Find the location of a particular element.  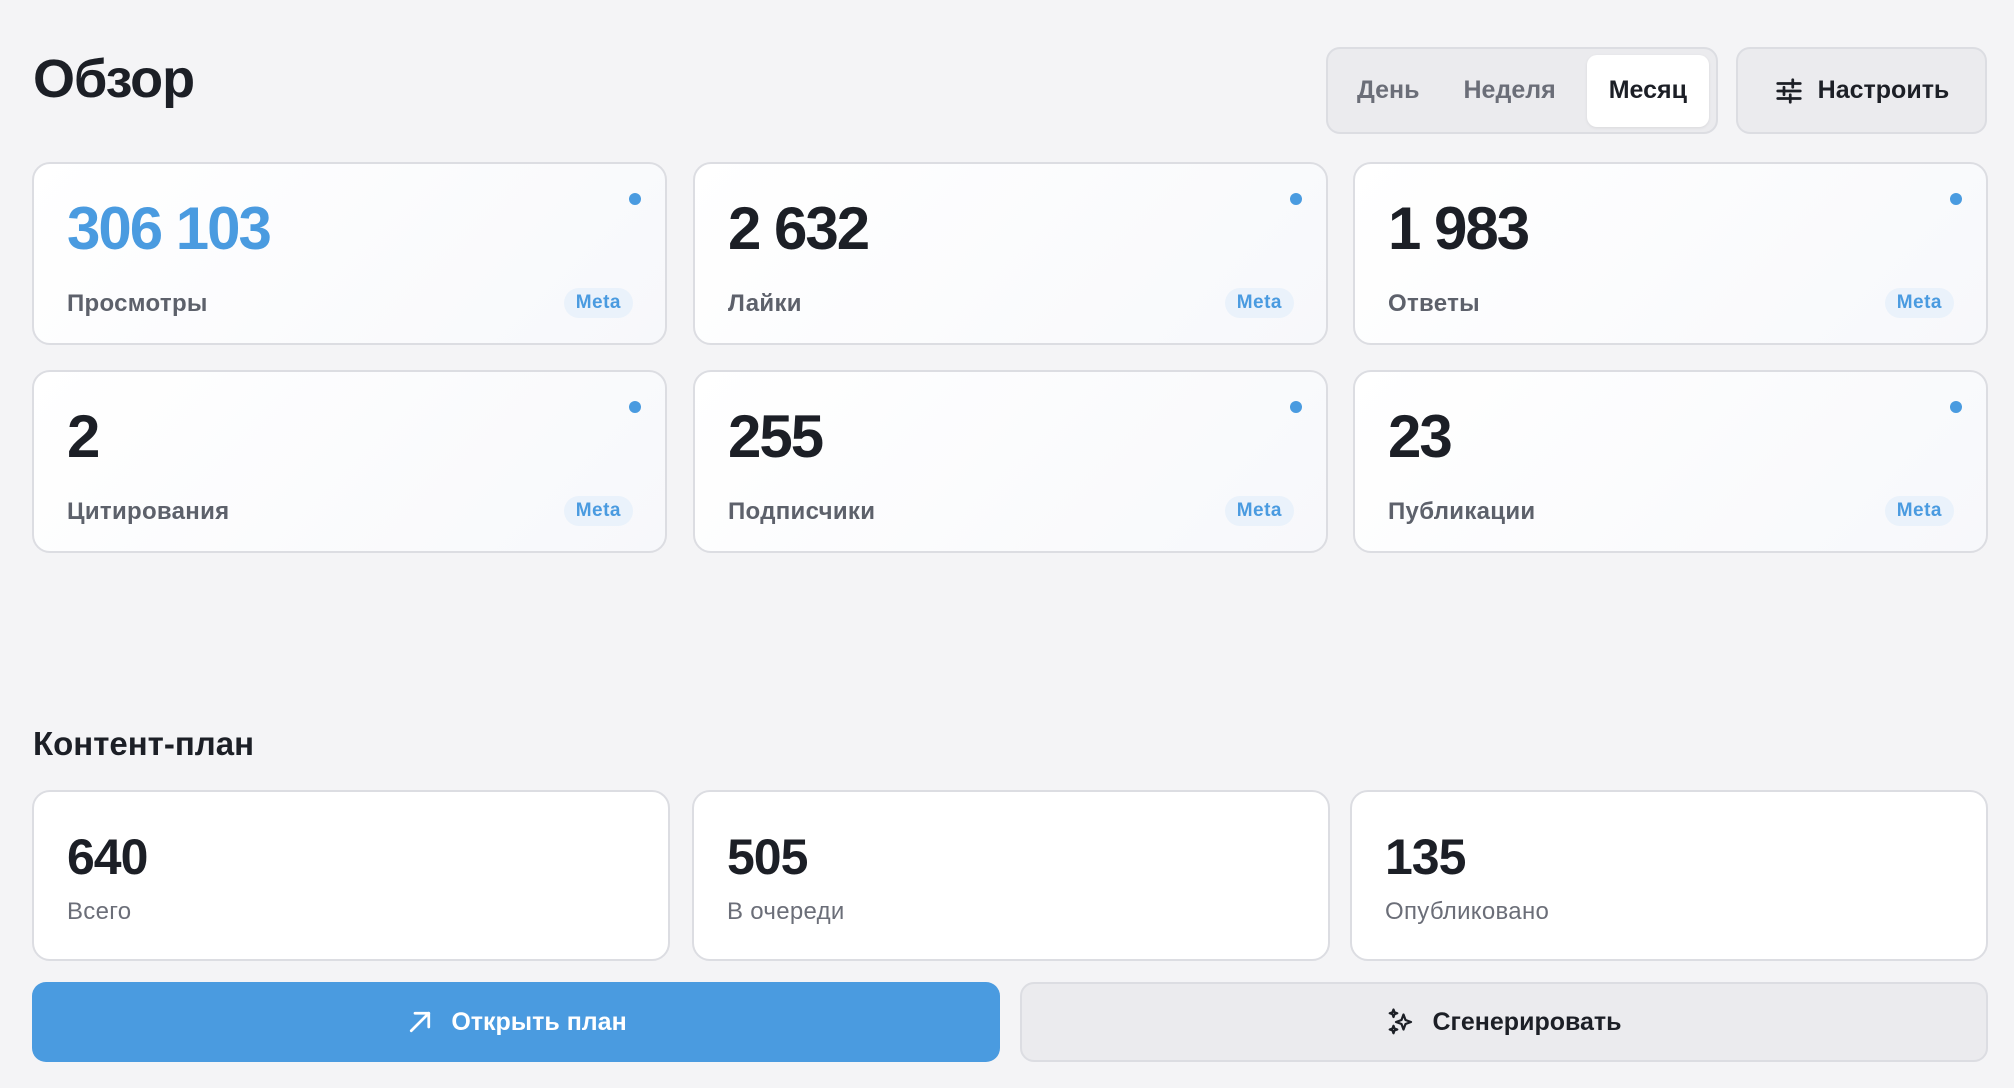

plan-label: В очереди is located at coordinates (786, 911).